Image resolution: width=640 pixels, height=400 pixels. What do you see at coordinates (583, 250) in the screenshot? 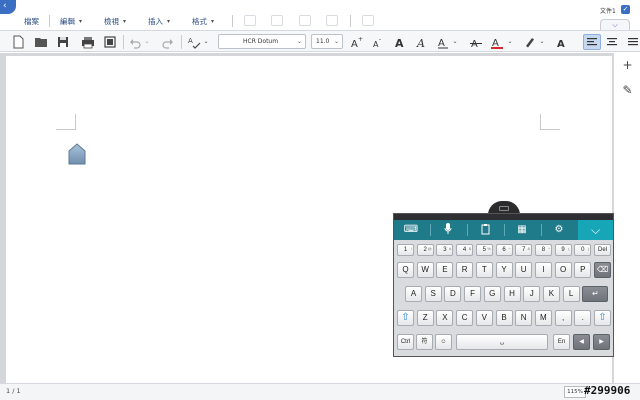
I see `number-key: 0)` at bounding box center [583, 250].